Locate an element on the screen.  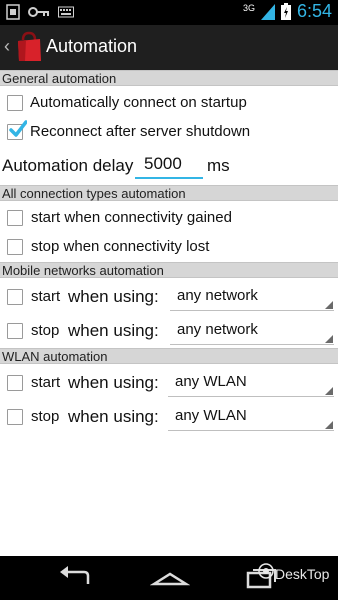
reconnect-label: Reconnect after server shutdown is located at coordinates (140, 131).